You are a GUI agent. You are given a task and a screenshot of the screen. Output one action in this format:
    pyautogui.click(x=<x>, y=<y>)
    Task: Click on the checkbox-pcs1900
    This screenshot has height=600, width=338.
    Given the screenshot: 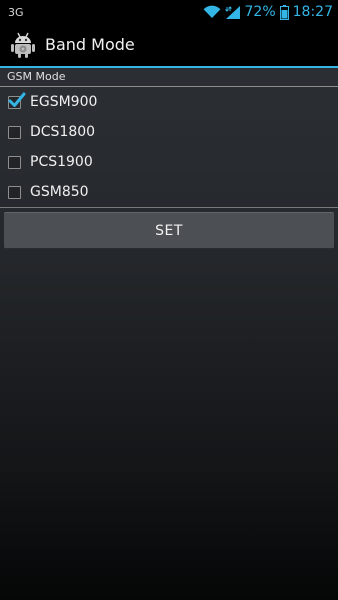 What is the action you would take?
    pyautogui.click(x=14, y=162)
    